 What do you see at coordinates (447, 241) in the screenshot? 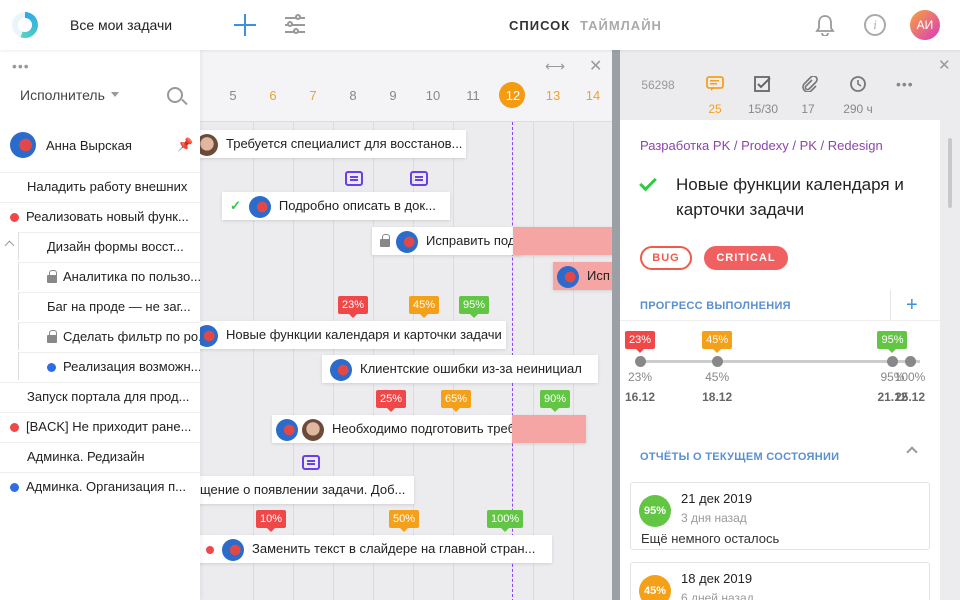
I see `task-bar: Исправить подключение ODa` at bounding box center [447, 241].